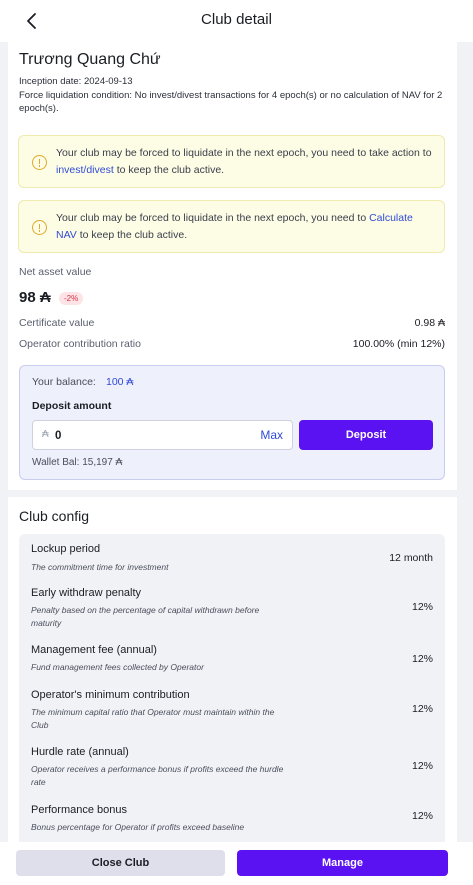  Describe the element at coordinates (429, 323) in the screenshot. I see `certificate-value: 0.98 ₳` at that location.